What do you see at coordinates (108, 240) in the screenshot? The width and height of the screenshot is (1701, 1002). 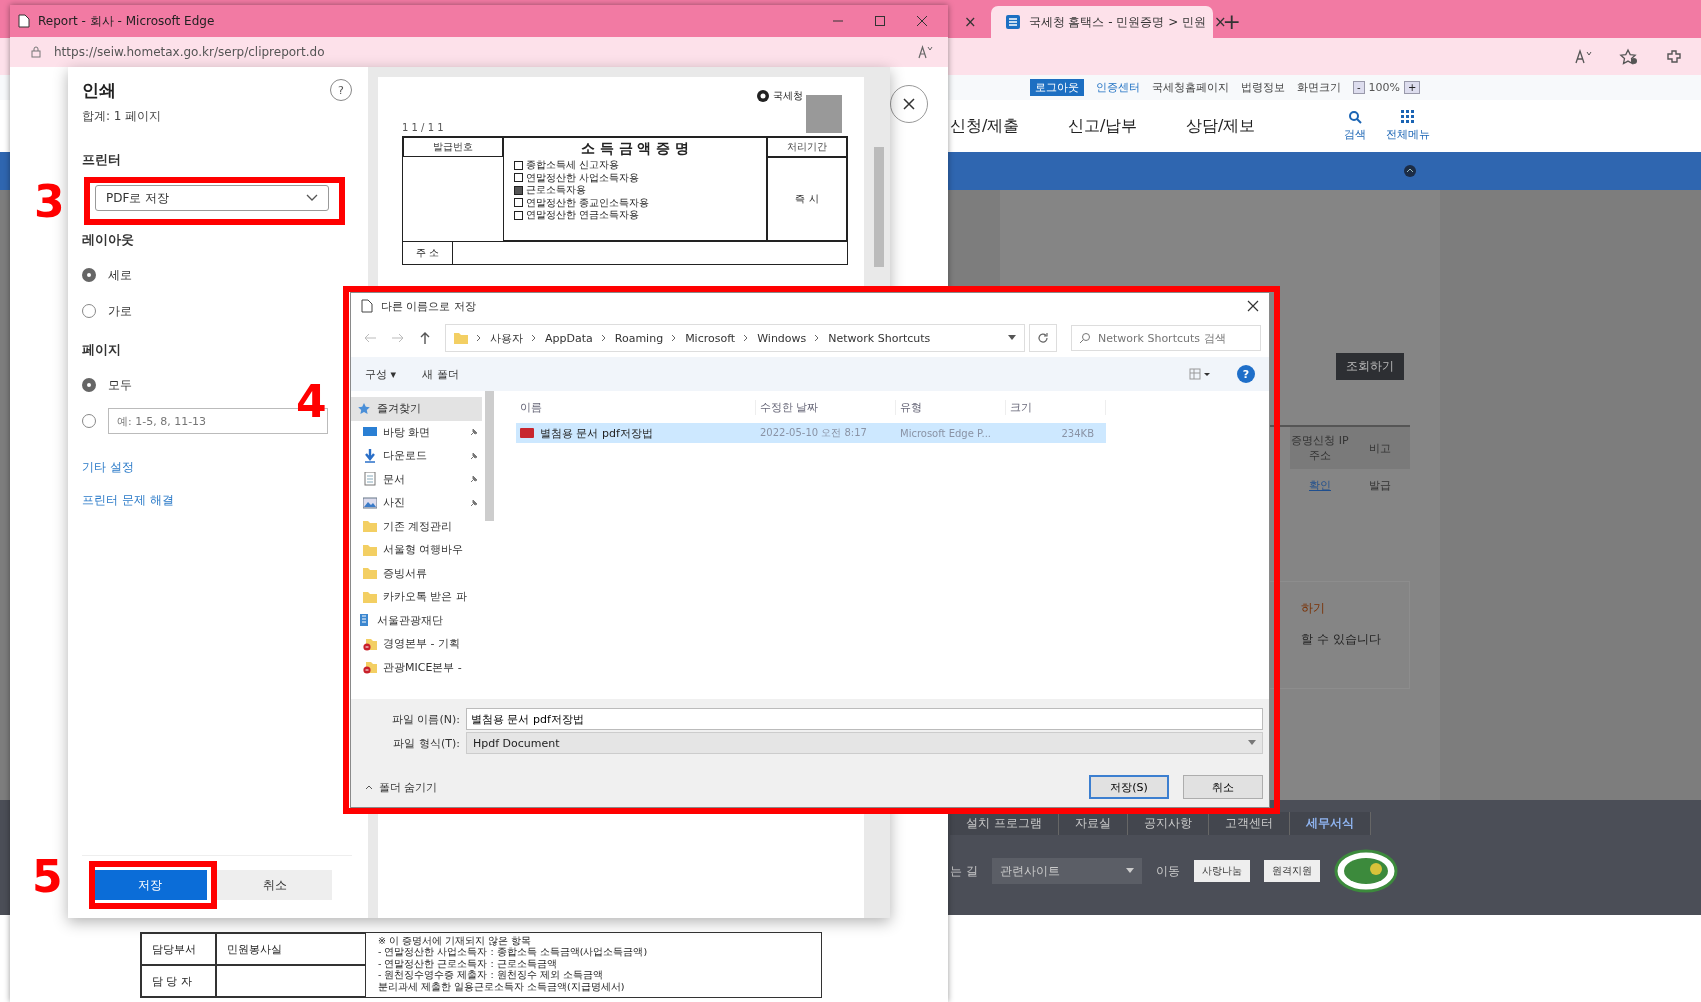 I see `section-label: 레이아웃` at bounding box center [108, 240].